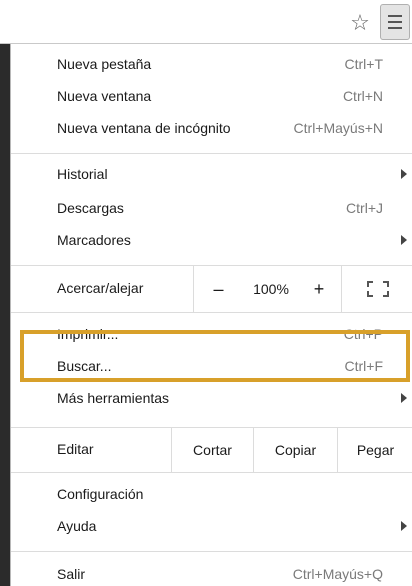  I want to click on menu-item-shortcut: Ctrl+N, so click(362, 96).